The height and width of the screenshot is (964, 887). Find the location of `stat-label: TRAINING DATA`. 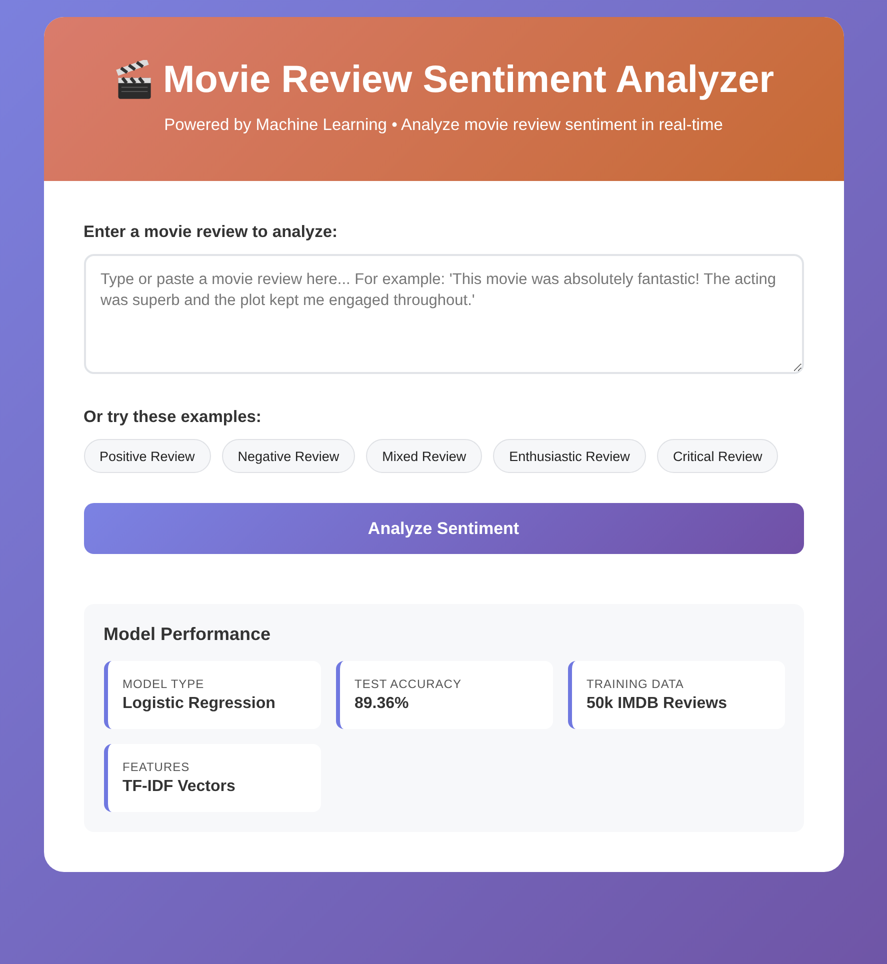

stat-label: TRAINING DATA is located at coordinates (635, 684).